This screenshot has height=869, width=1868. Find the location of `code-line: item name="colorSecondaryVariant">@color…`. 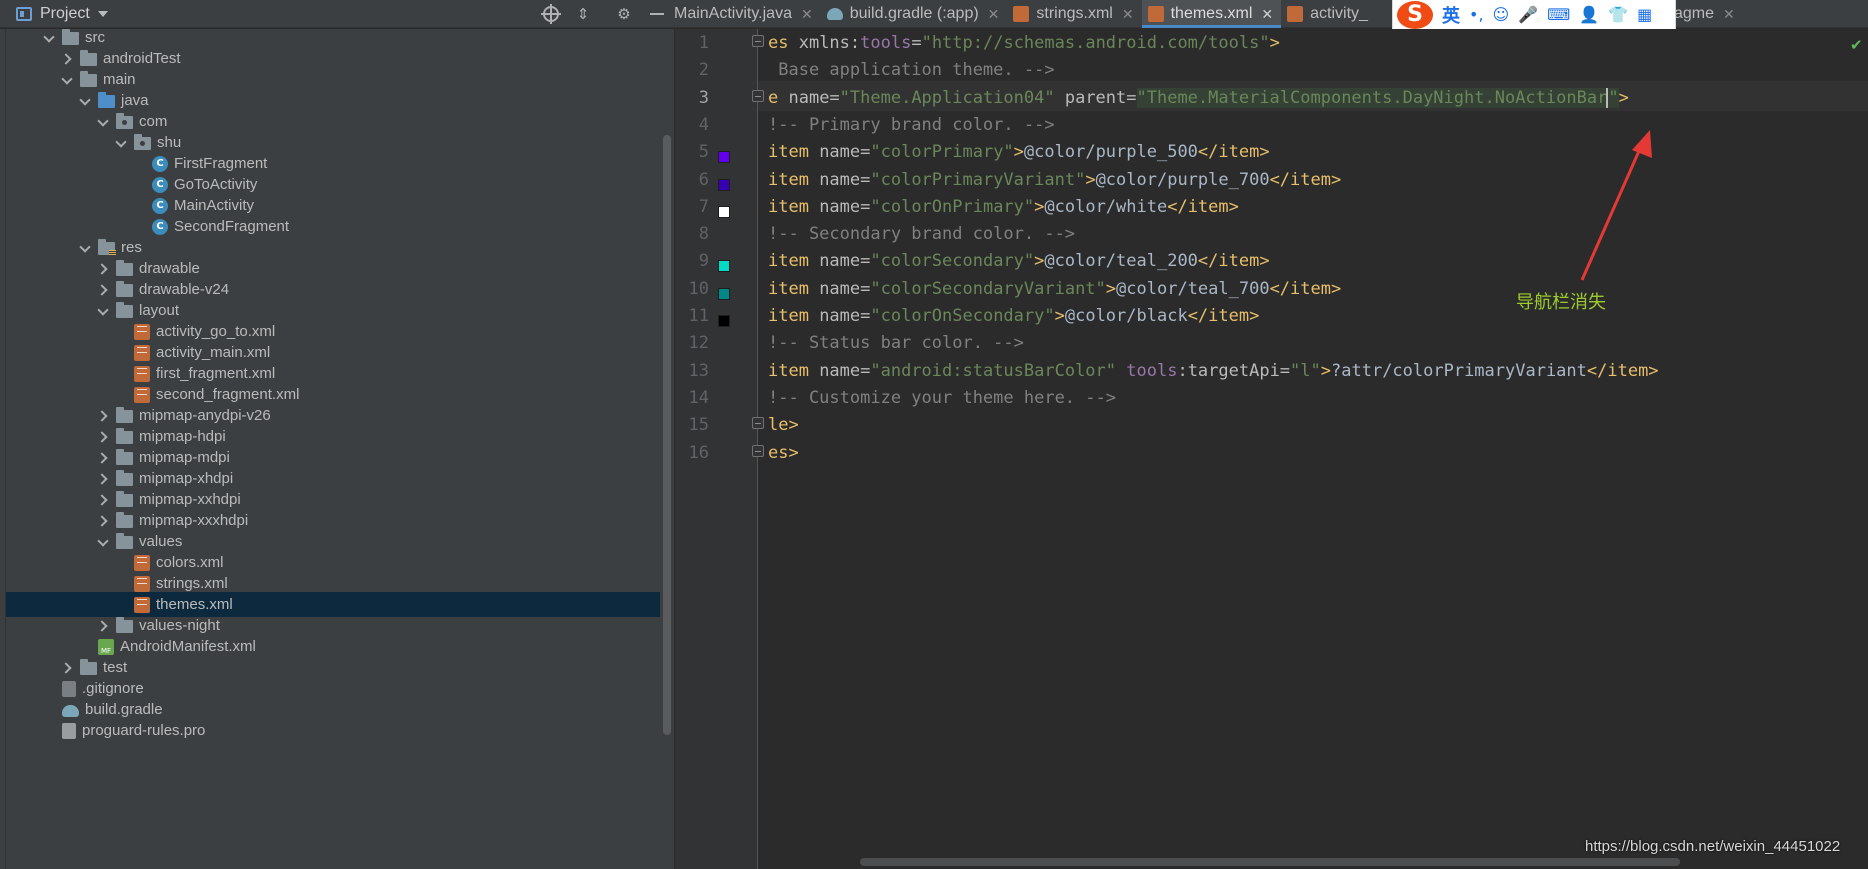

code-line: item name="colorSecondaryVariant">@color… is located at coordinates (1054, 289).